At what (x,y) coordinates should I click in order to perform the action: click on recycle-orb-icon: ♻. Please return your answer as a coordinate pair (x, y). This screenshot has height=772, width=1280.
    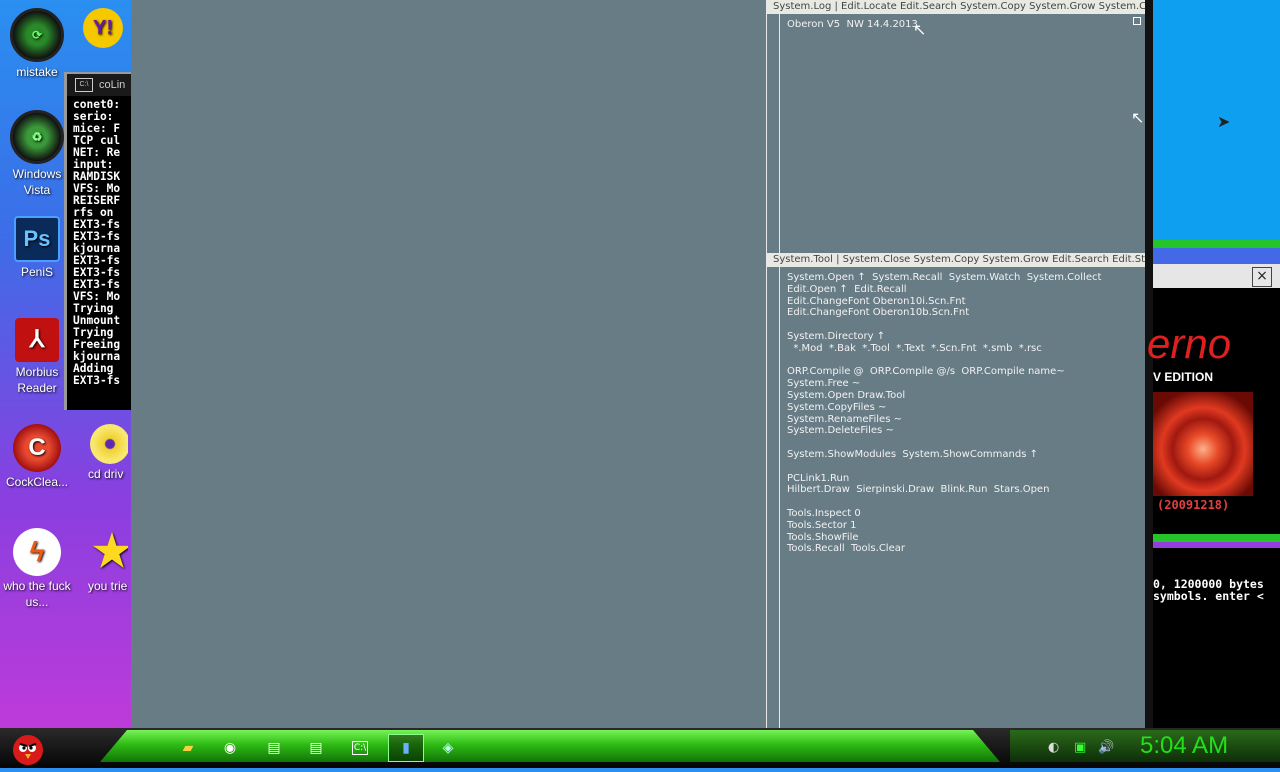
    Looking at the image, I should click on (37, 137).